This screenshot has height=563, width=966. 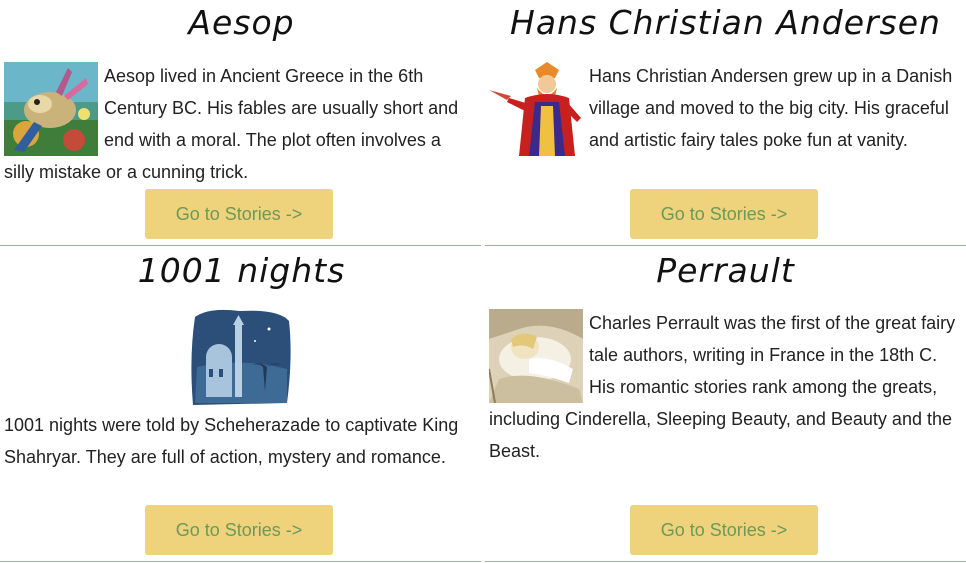 What do you see at coordinates (241, 357) in the screenshot?
I see `arabian-night-city-icon` at bounding box center [241, 357].